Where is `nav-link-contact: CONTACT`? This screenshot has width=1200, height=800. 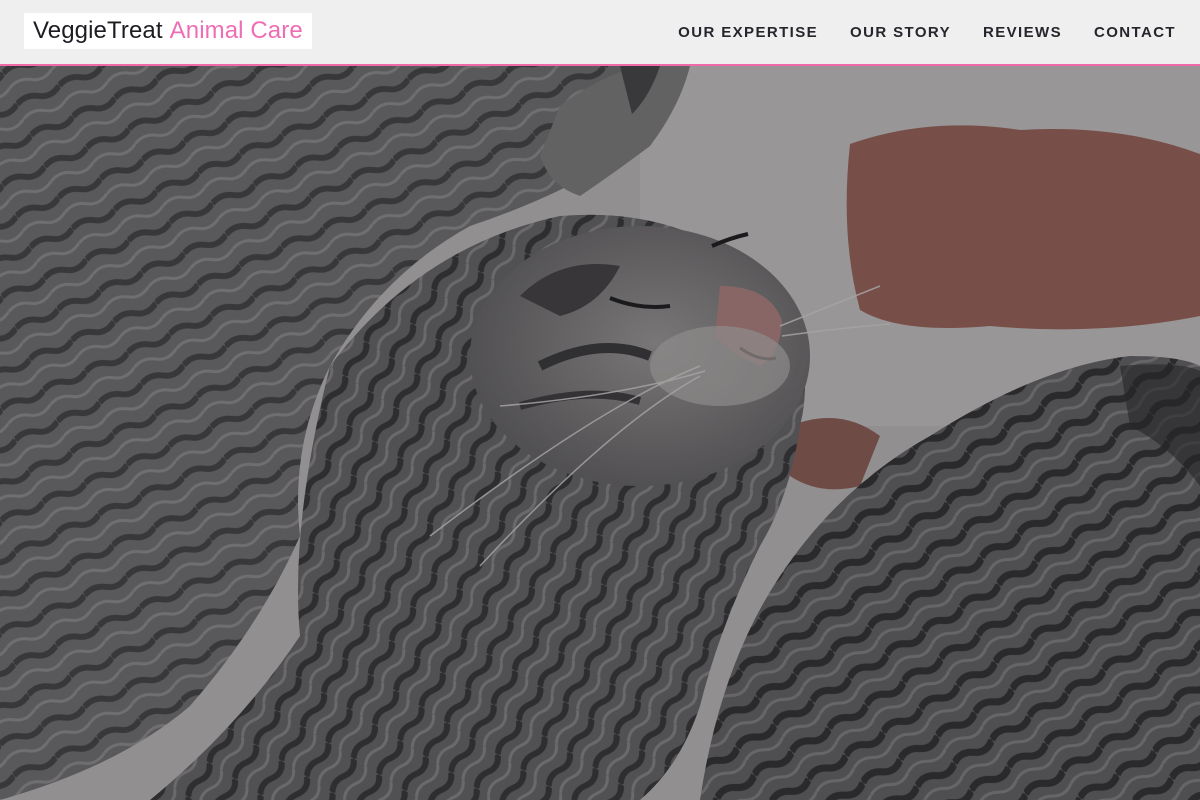
nav-link-contact: CONTACT is located at coordinates (1135, 32).